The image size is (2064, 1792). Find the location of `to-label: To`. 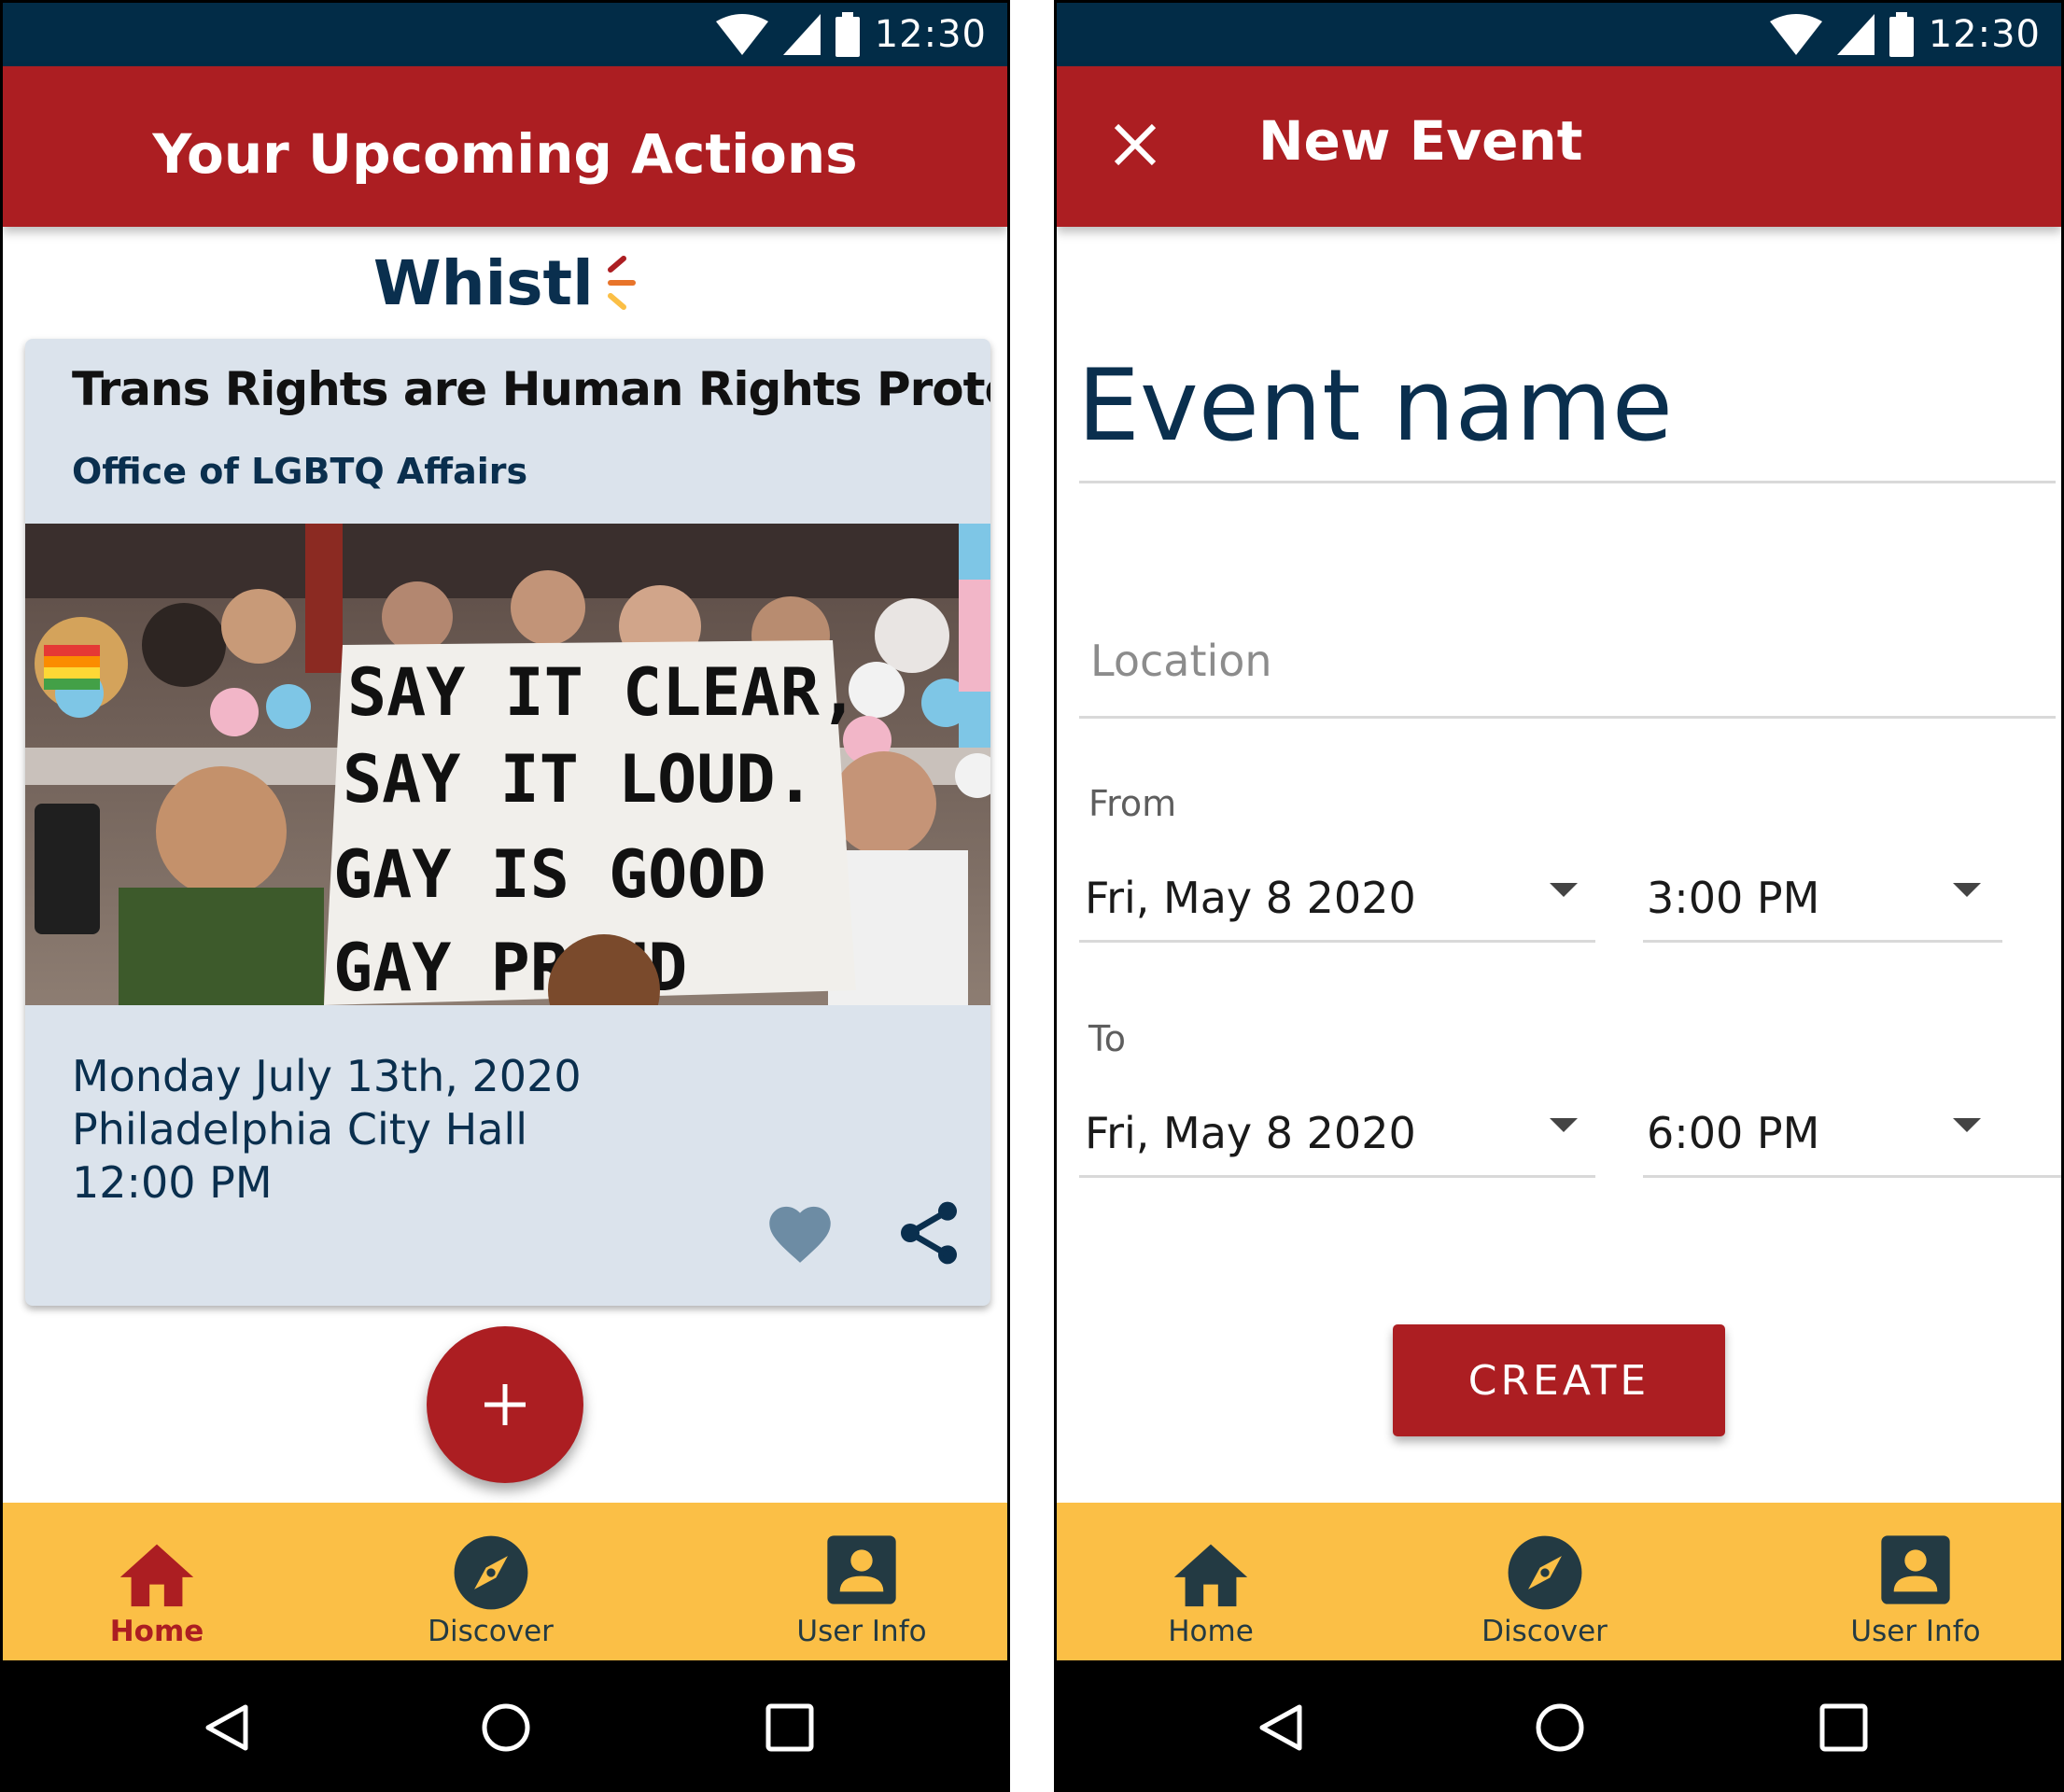

to-label: To is located at coordinates (1107, 1038).